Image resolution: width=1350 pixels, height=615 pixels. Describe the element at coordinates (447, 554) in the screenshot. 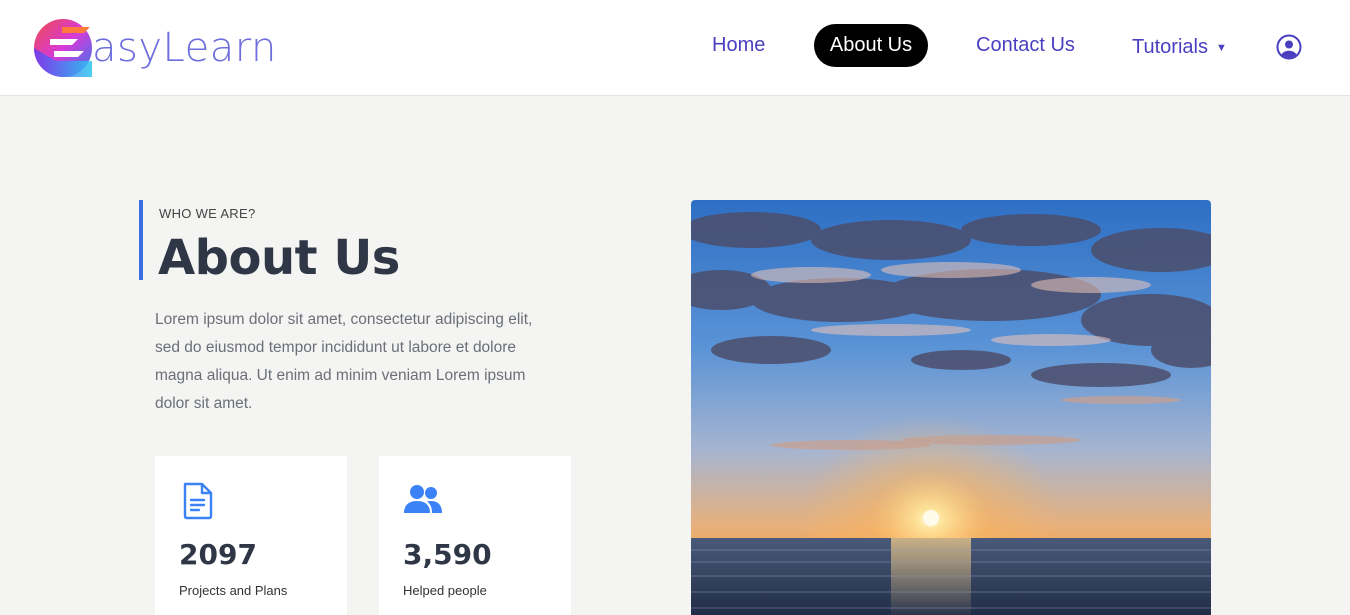

I see `stat-value: 3,590` at that location.